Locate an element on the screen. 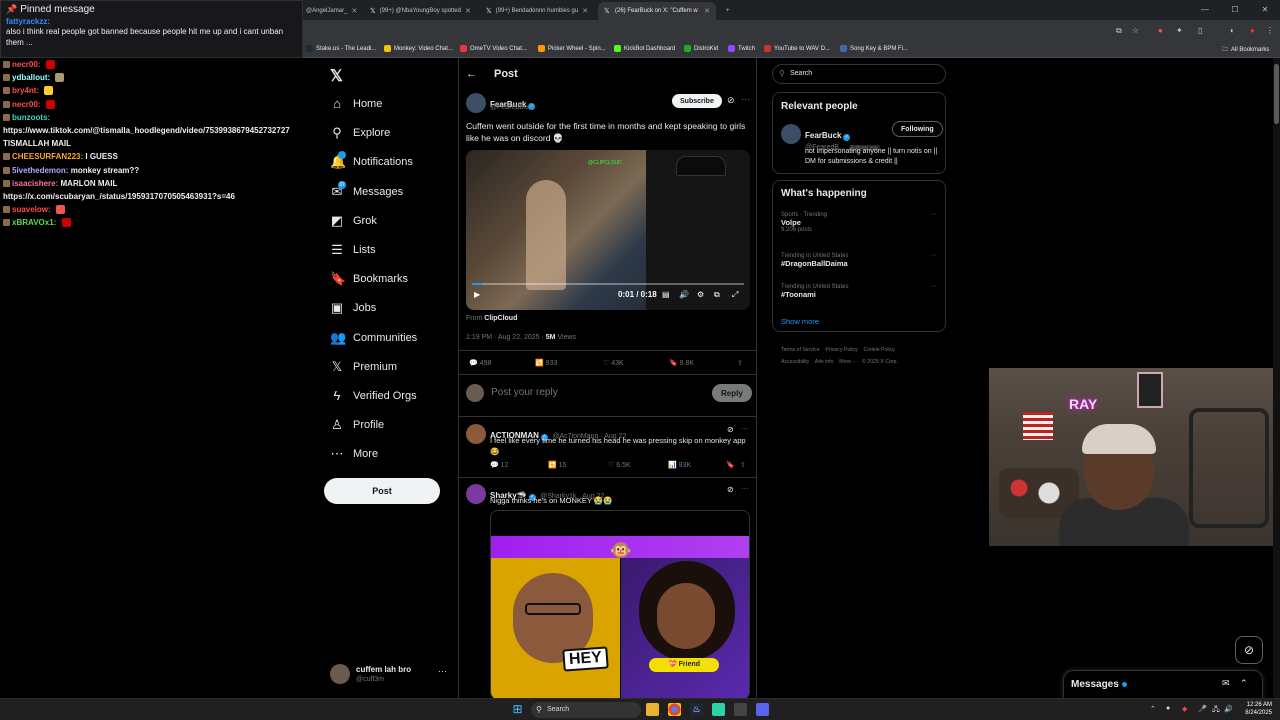 The height and width of the screenshot is (720, 1280). chevron-up-icon: ⌃ is located at coordinates (1244, 683).